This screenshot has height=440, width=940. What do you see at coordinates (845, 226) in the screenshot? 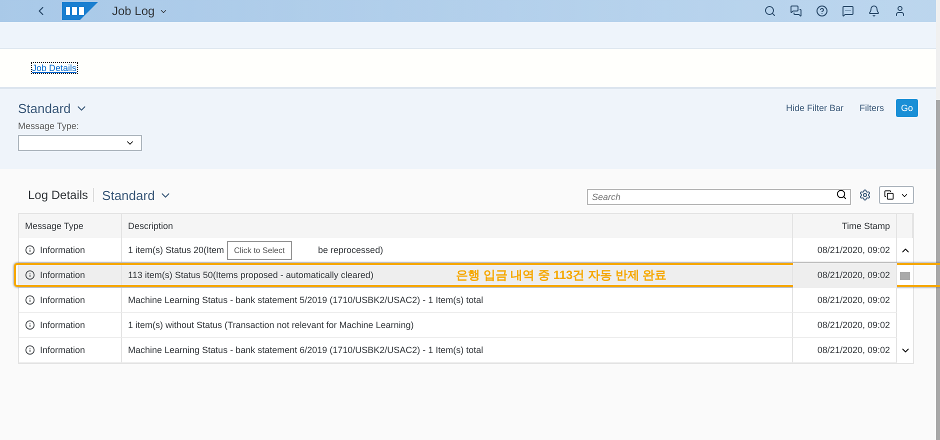
I see `column-header: Time Stamp` at bounding box center [845, 226].